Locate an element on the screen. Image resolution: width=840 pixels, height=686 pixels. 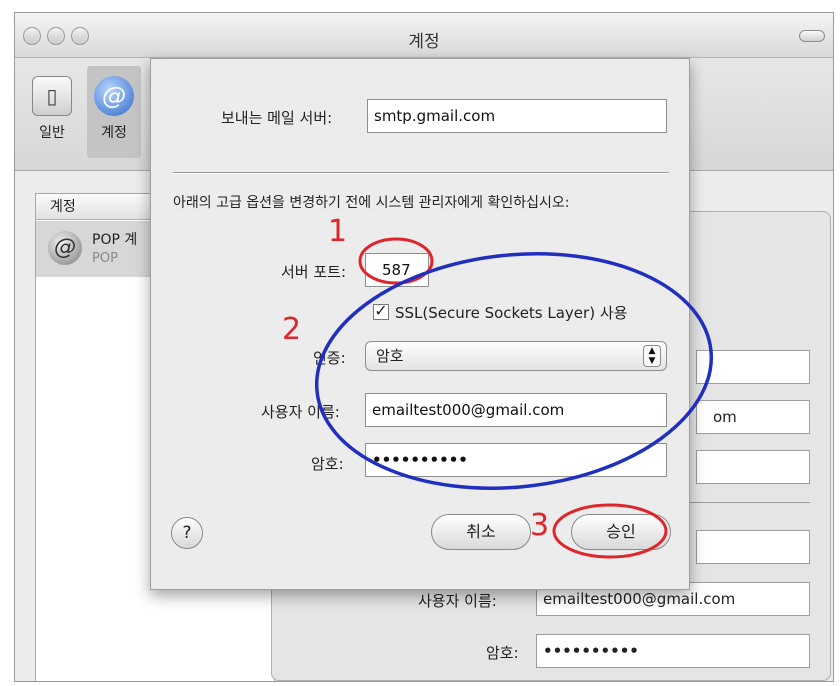
annotation-step-1: 1 is located at coordinates (338, 231).